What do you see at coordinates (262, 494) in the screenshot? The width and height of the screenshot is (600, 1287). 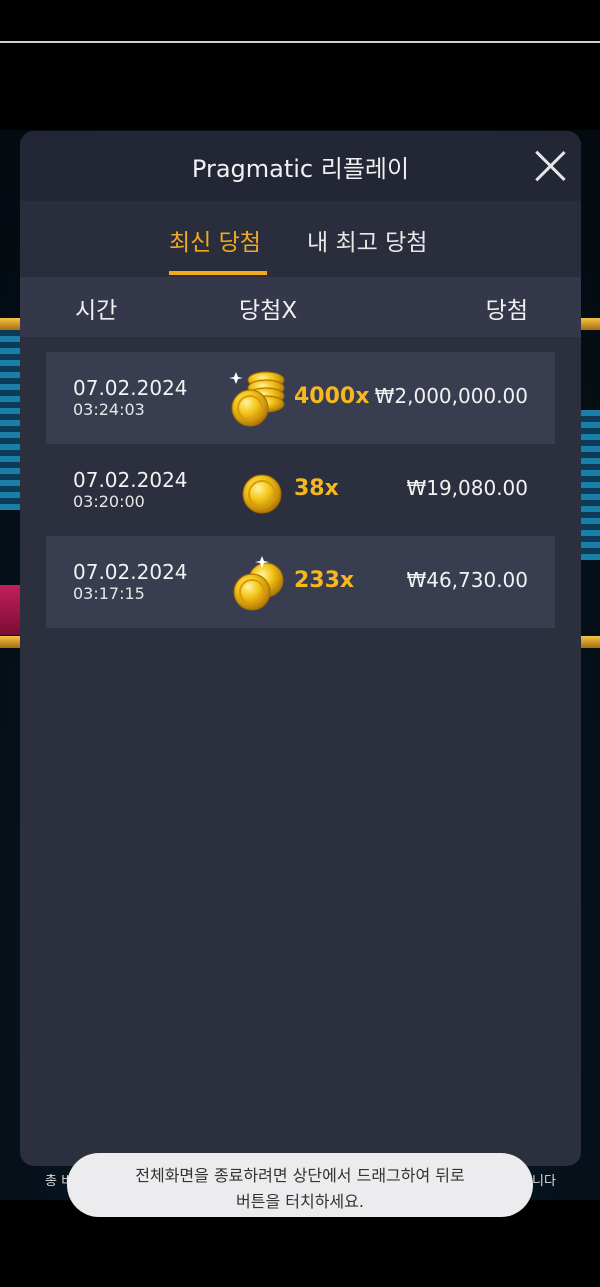 I see `single-coin-icon` at bounding box center [262, 494].